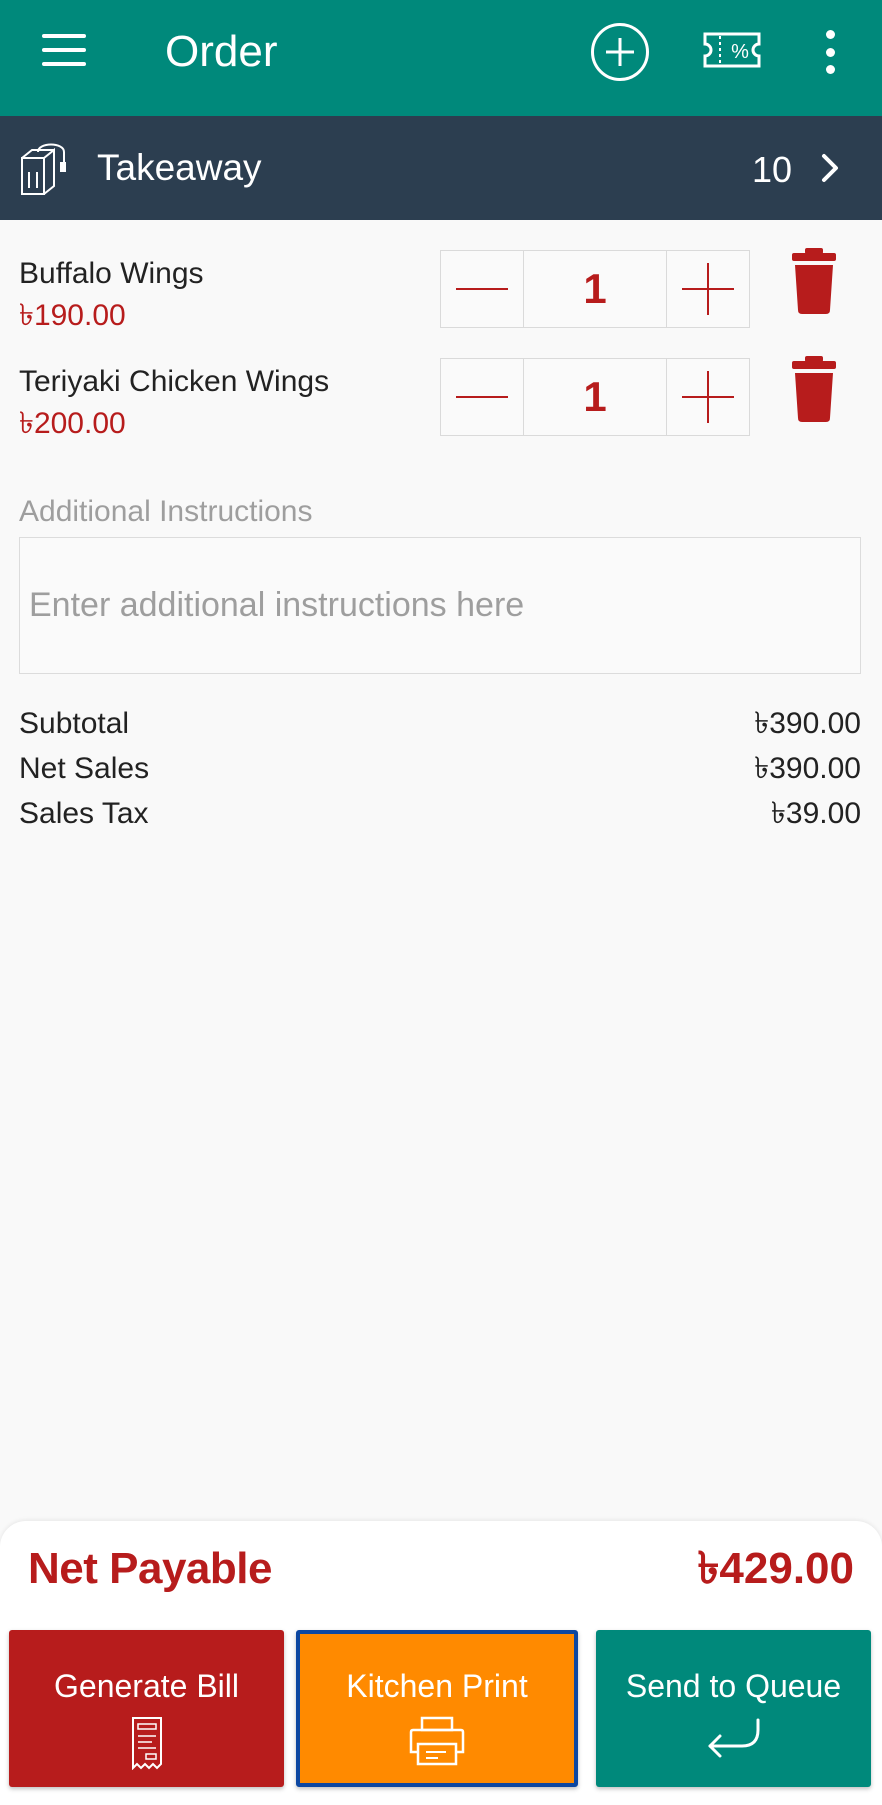 The image size is (882, 1805). I want to click on subtotal-label: Subtotal, so click(74, 723).